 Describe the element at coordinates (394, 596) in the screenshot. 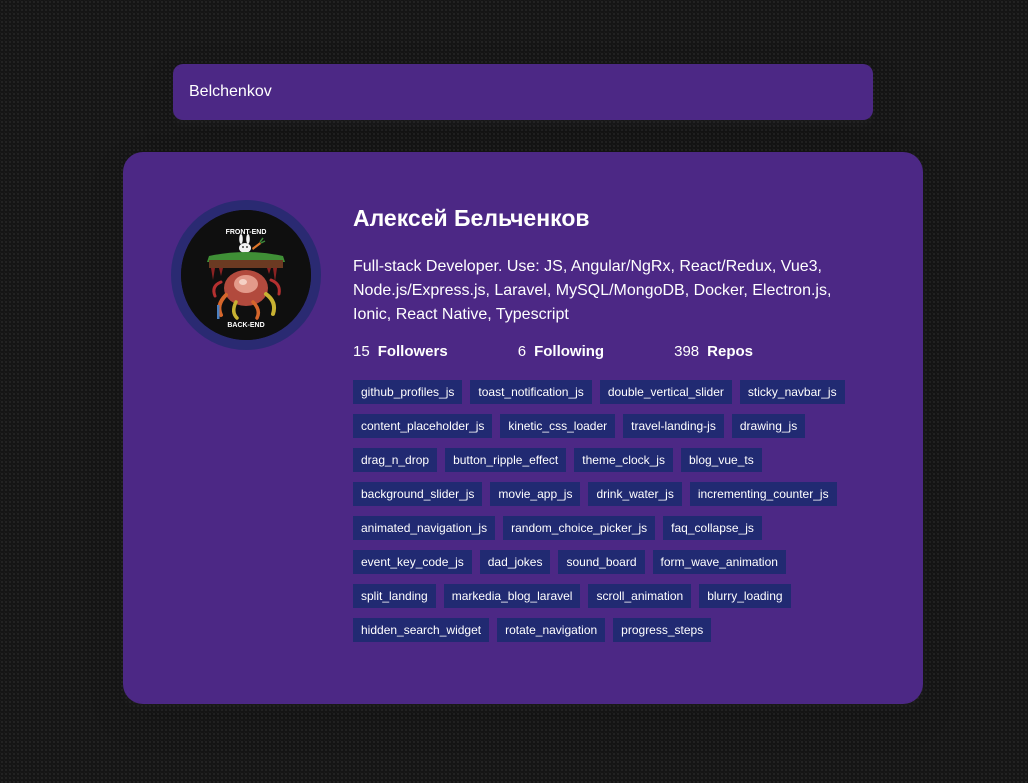

I see `repo-link: split_landing` at that location.